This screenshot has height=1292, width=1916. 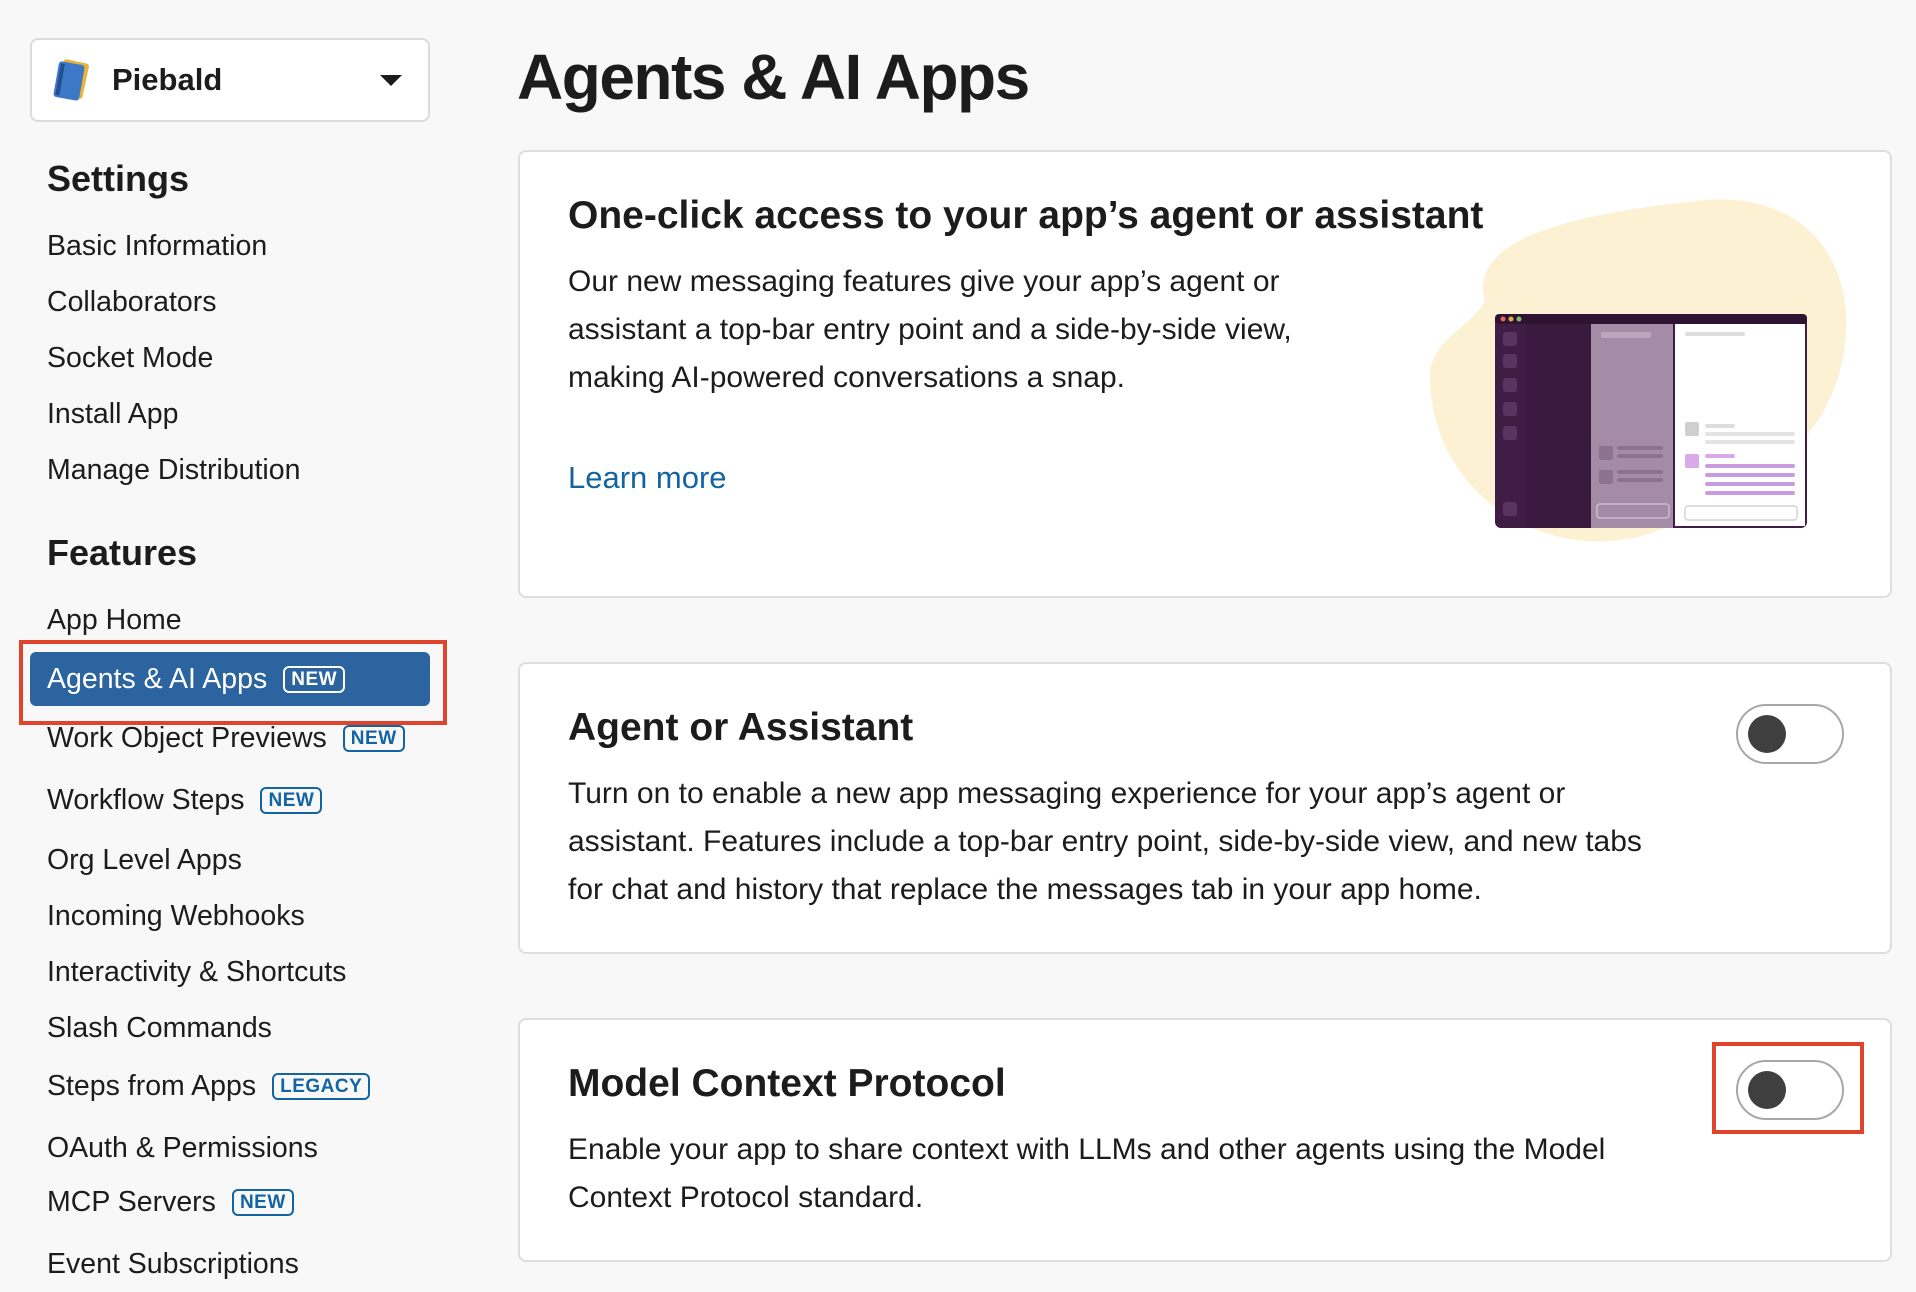 I want to click on sidebar-item-label: OAuth & Permissions, so click(x=182, y=1148).